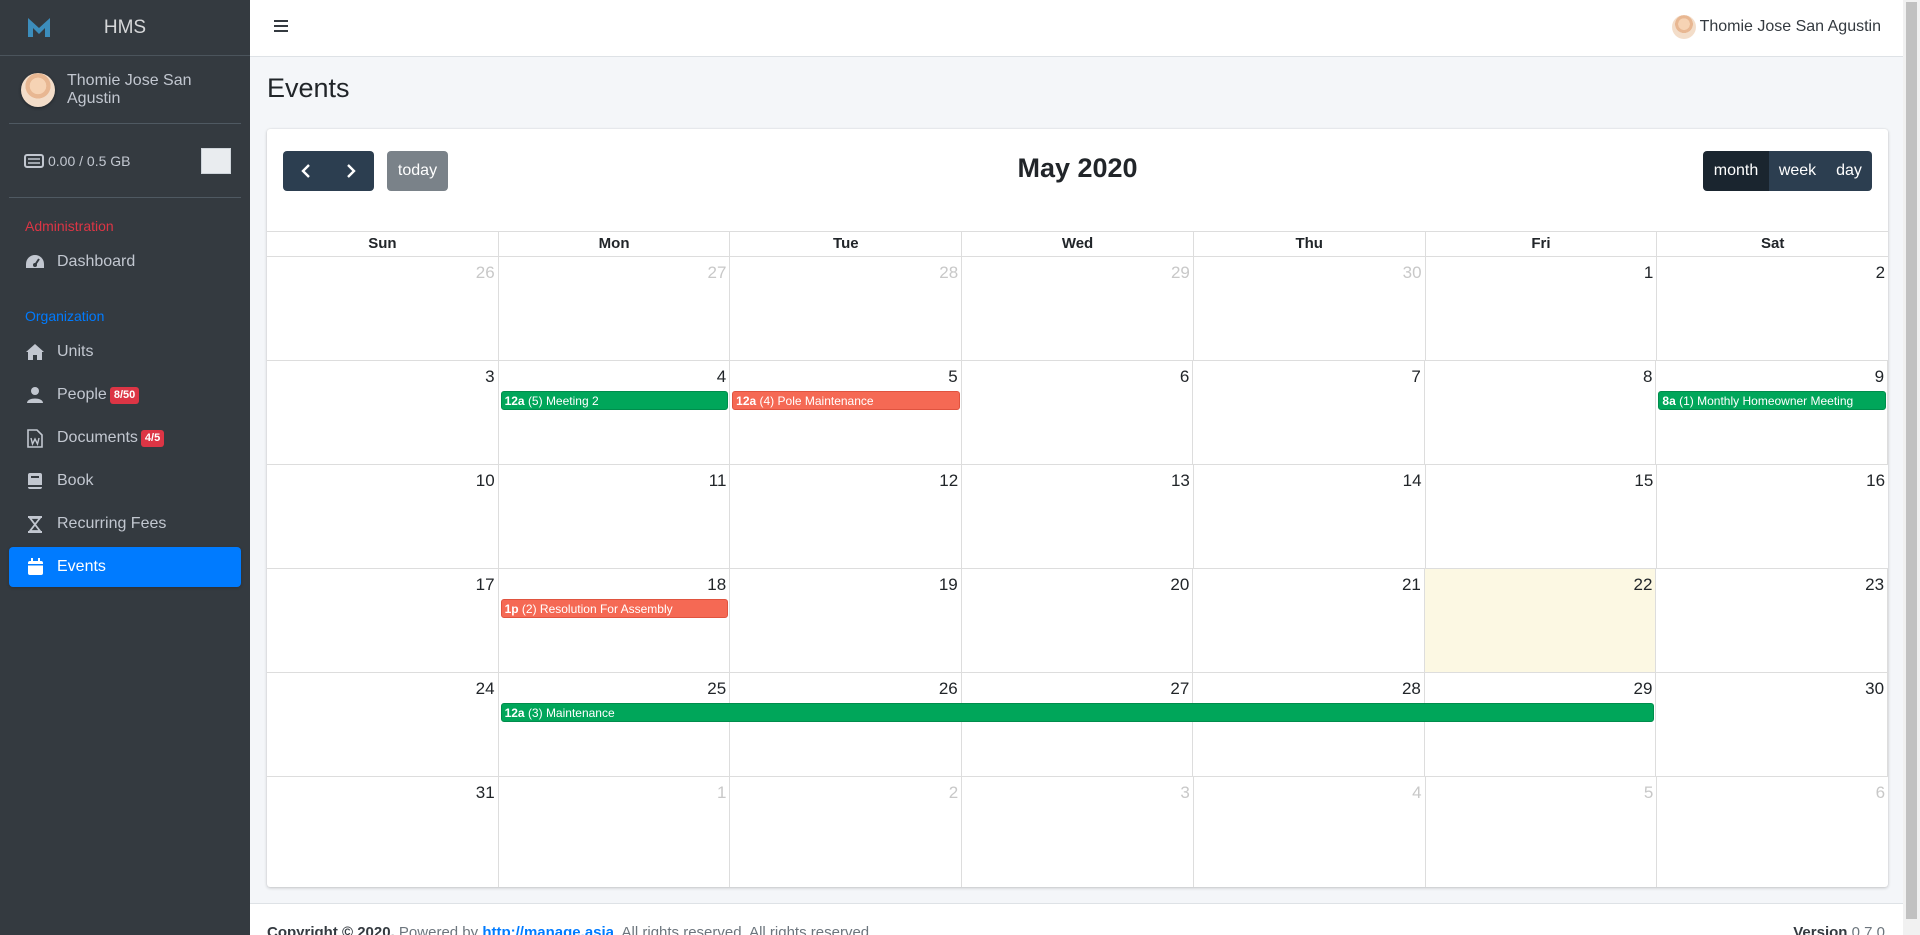 The image size is (1920, 935). What do you see at coordinates (1309, 620) in the screenshot?
I see `day-cell: 21` at bounding box center [1309, 620].